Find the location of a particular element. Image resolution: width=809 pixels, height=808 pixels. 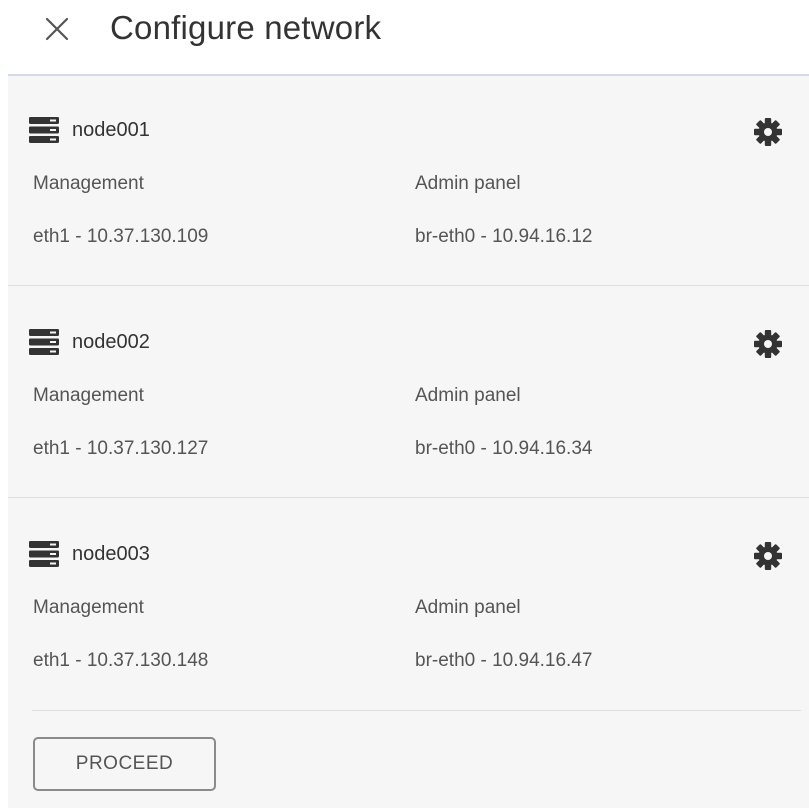

management-value: eth1 - 10.37.130.109 is located at coordinates (121, 236).